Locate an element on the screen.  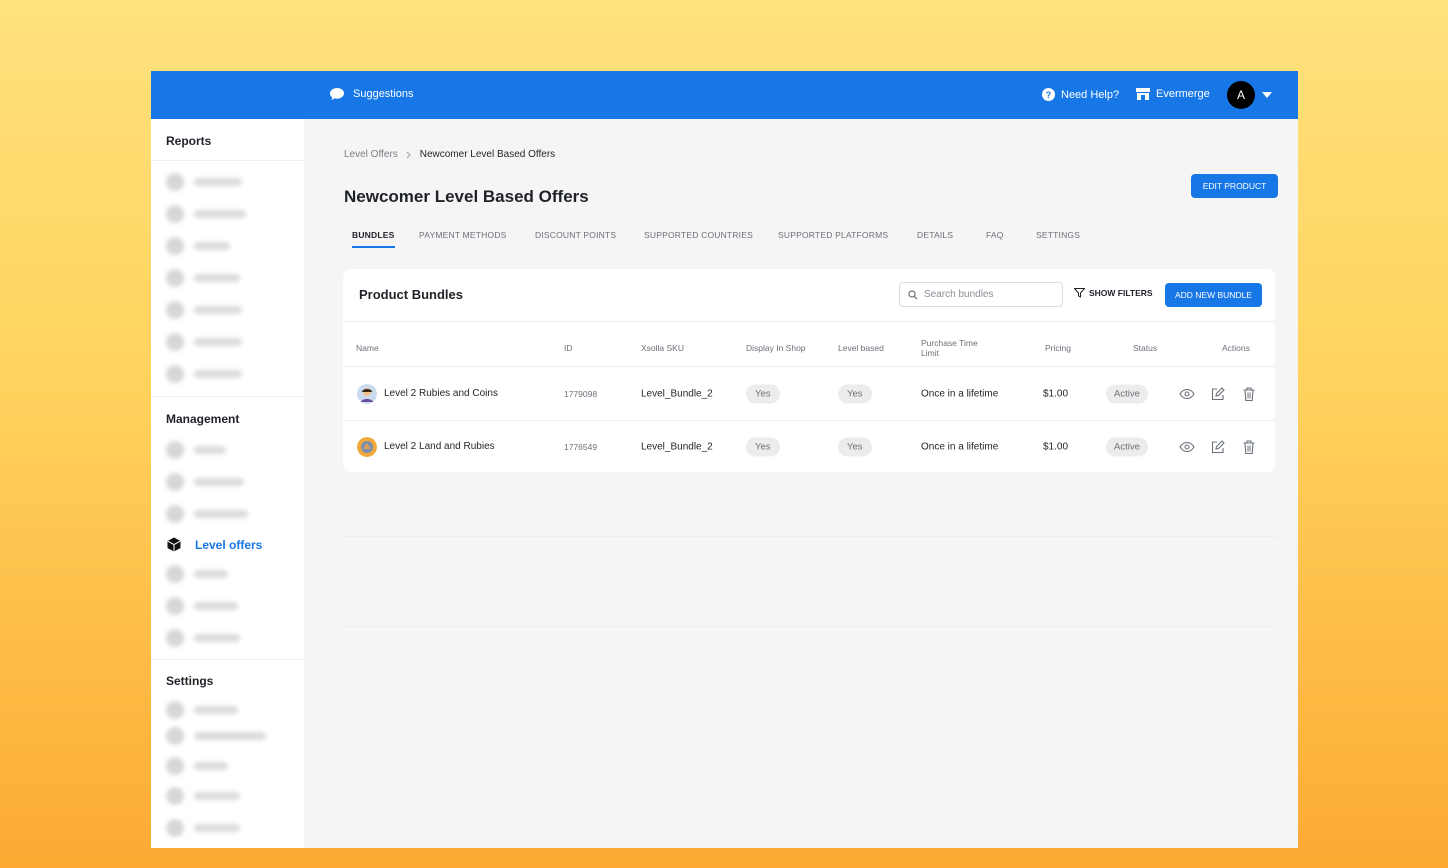
tab-faq: FAQ is located at coordinates (995, 235).